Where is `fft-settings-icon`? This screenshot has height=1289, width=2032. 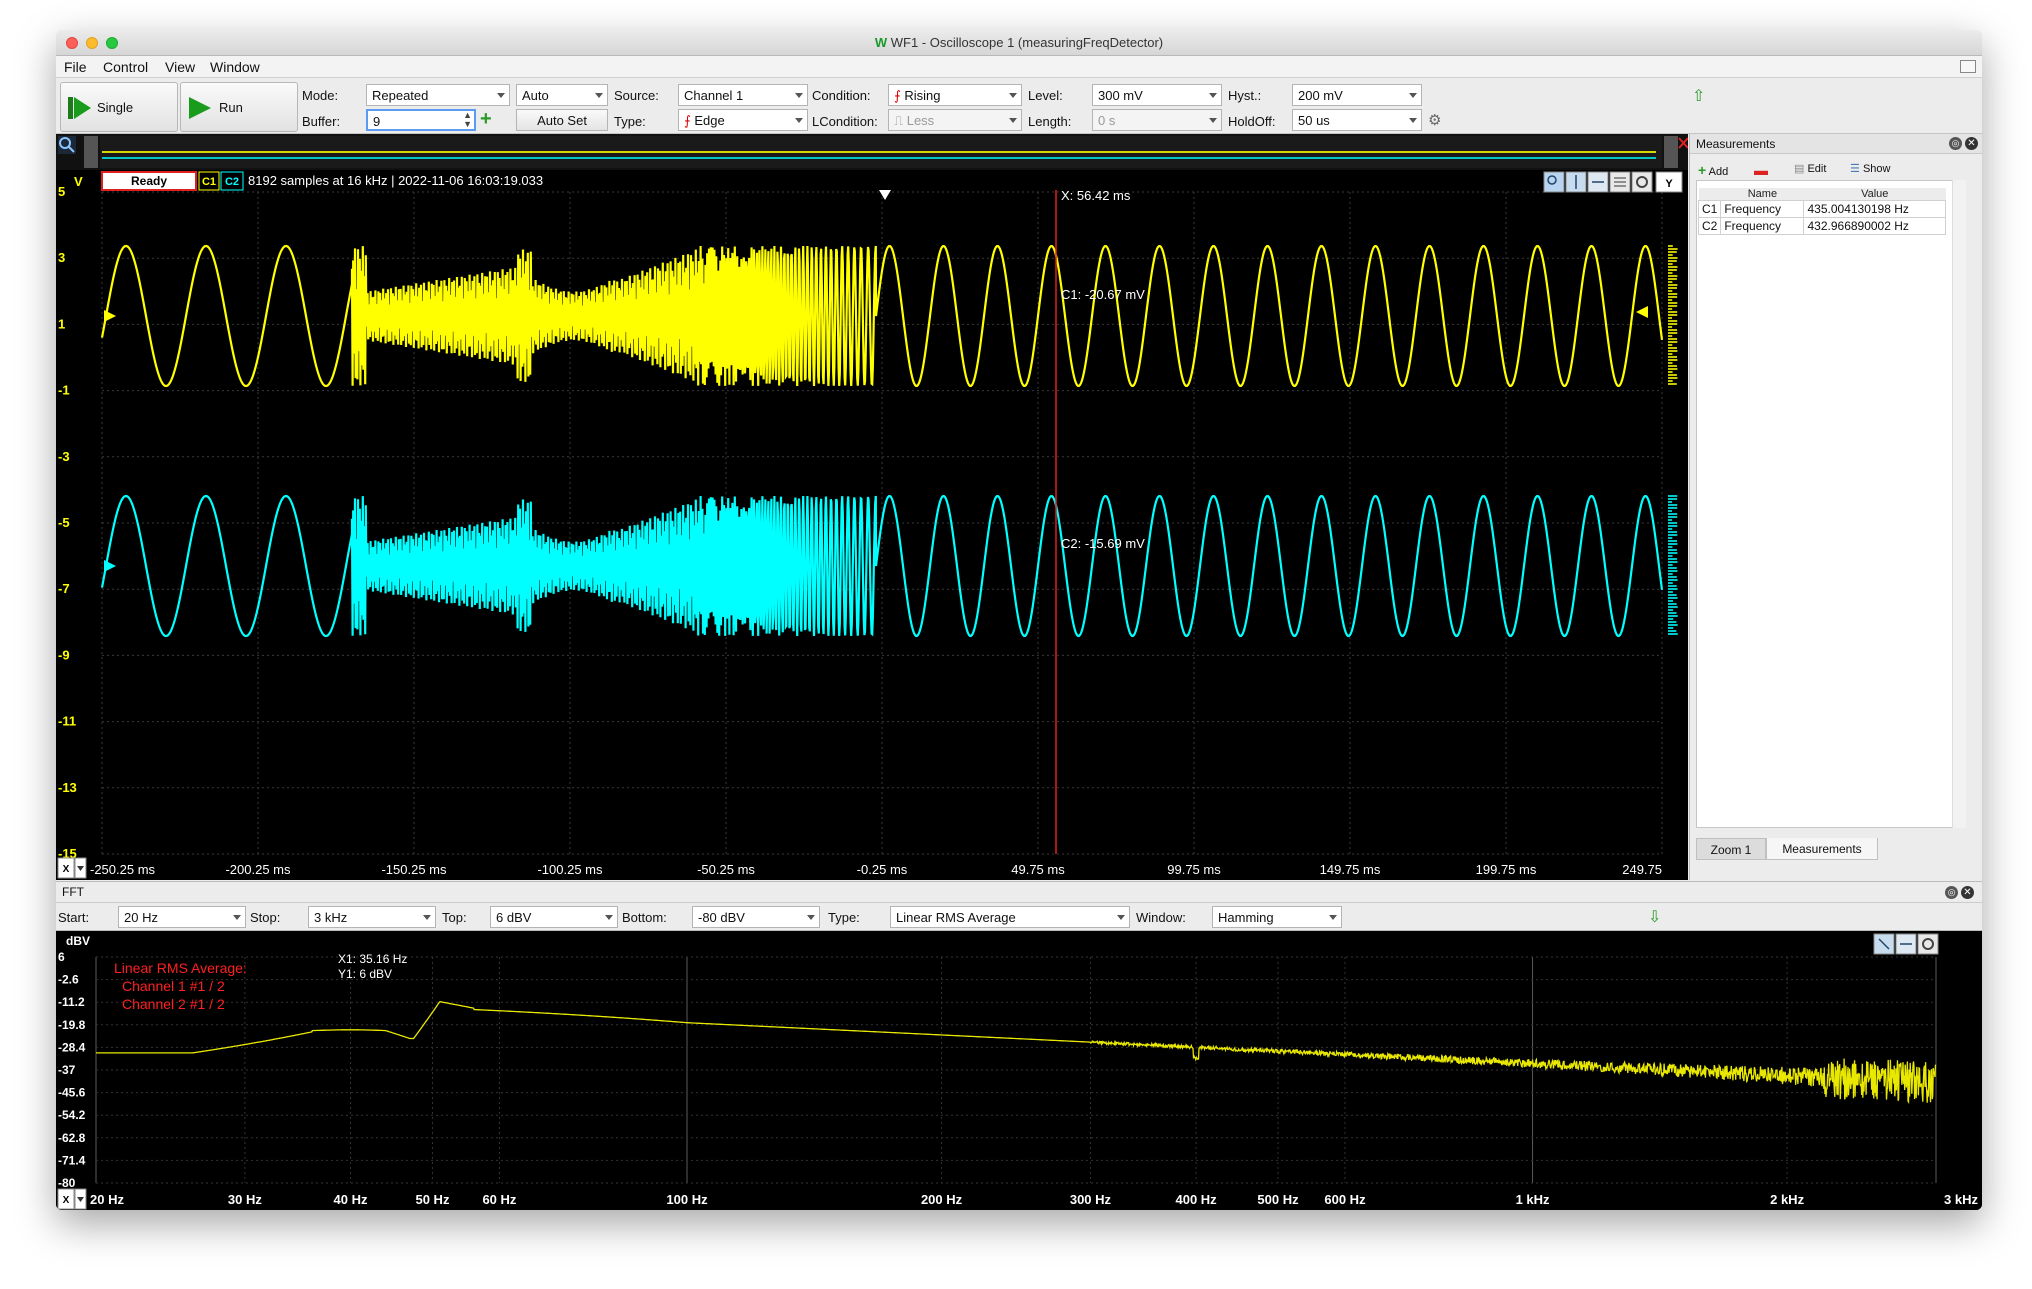
fft-settings-icon is located at coordinates (1928, 944).